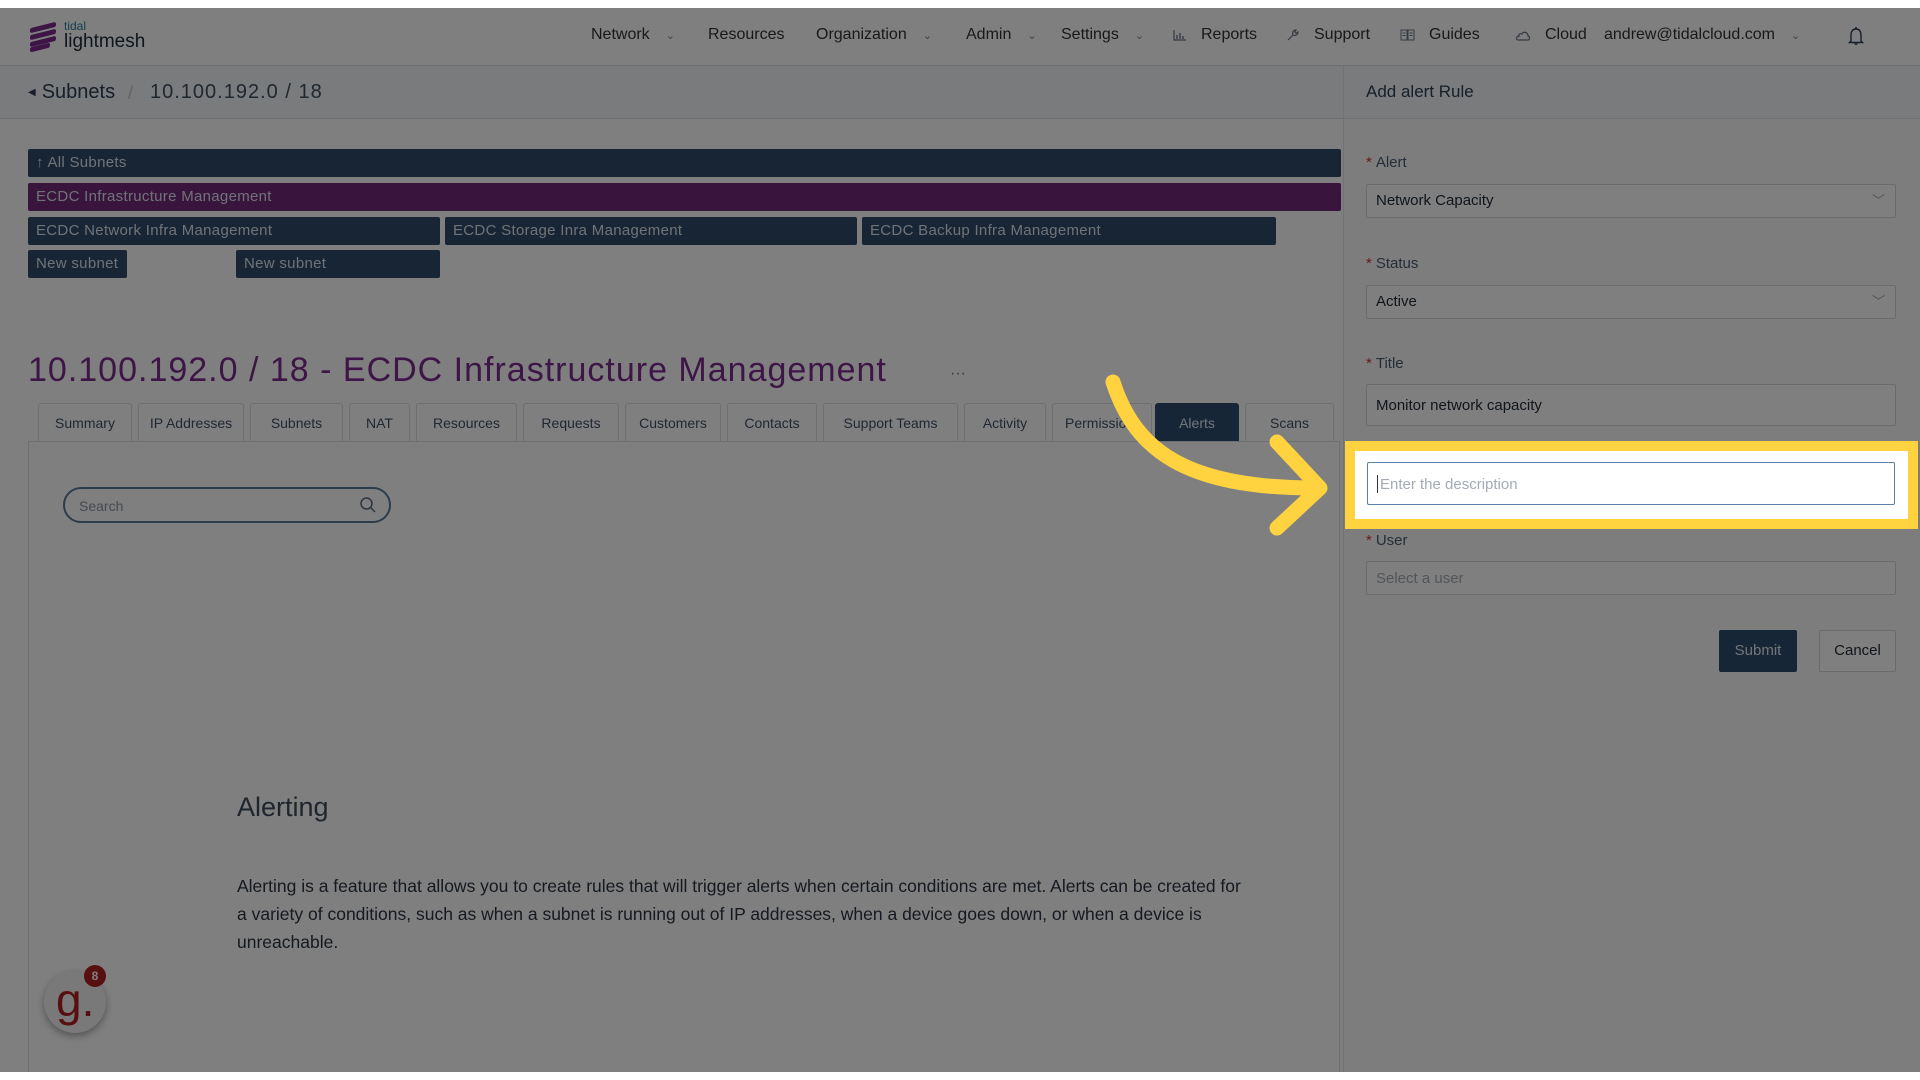 Image resolution: width=1920 pixels, height=1080 pixels. I want to click on nav-organization: Organization ⌄, so click(874, 35).